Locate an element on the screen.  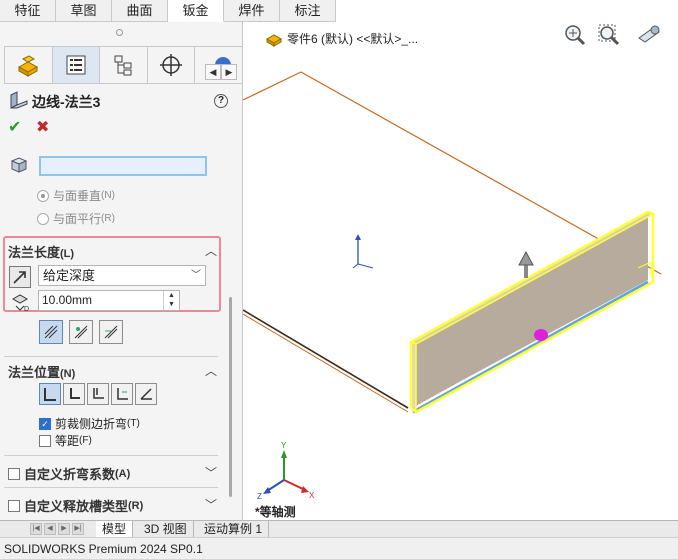
bottom-tabs-bar: |◀ ◀ ▶ ▶| 模型 3D 视图 运动算例 1 is located at coordinates (339, 529).